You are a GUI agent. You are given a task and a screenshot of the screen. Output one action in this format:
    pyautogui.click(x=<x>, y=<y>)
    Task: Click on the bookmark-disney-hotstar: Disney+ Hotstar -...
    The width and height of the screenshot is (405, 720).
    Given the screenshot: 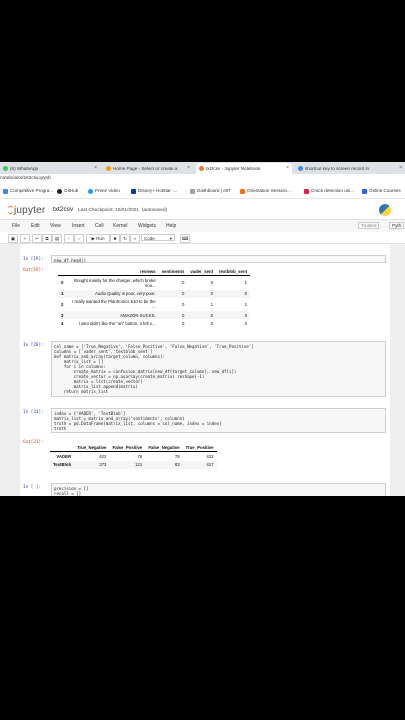 What is the action you would take?
    pyautogui.click(x=154, y=191)
    